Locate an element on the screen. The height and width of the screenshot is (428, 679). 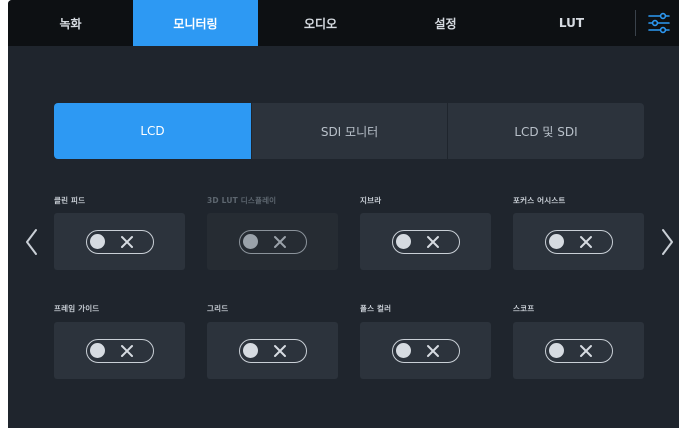
chevron-right-icon is located at coordinates (667, 242).